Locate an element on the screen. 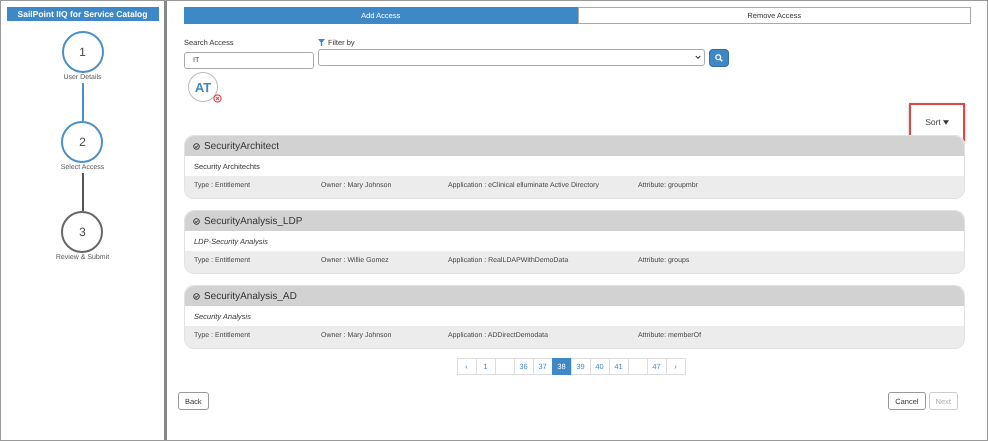 Image resolution: width=988 pixels, height=441 pixels. search-icon is located at coordinates (719, 58).